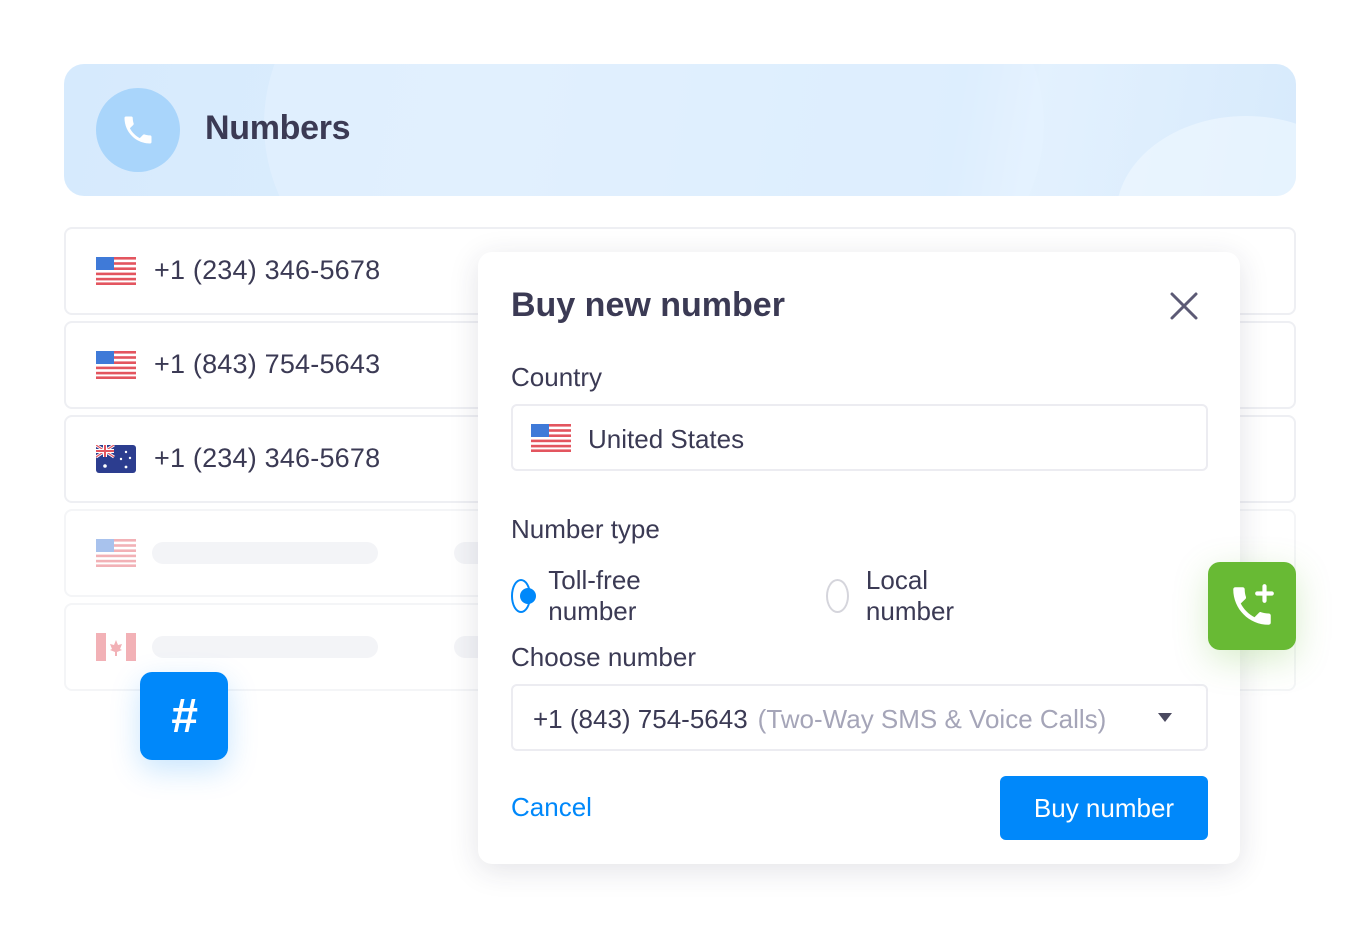  I want to click on au-flag-icon, so click(116, 459).